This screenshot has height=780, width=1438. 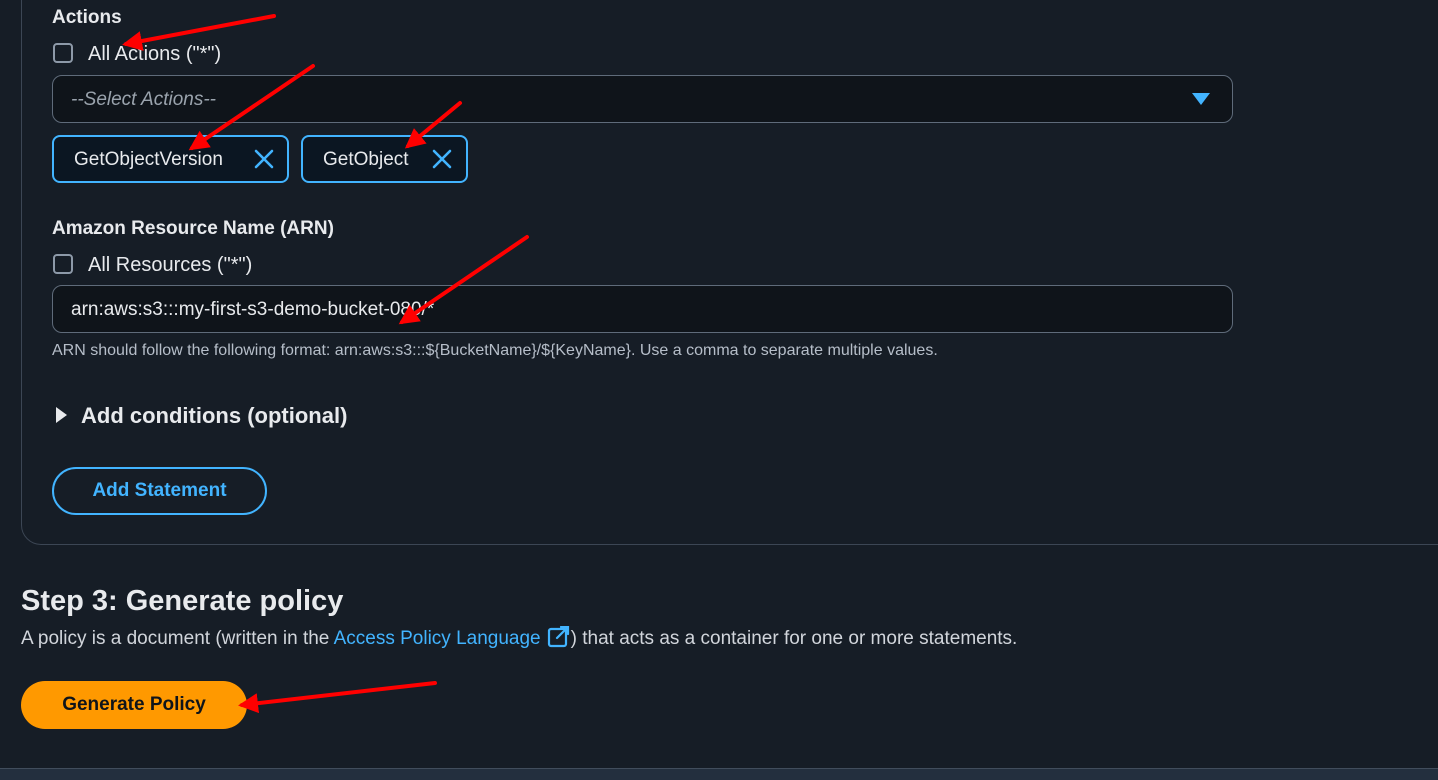 What do you see at coordinates (159, 491) in the screenshot?
I see `add-statement-button: Add Statement` at bounding box center [159, 491].